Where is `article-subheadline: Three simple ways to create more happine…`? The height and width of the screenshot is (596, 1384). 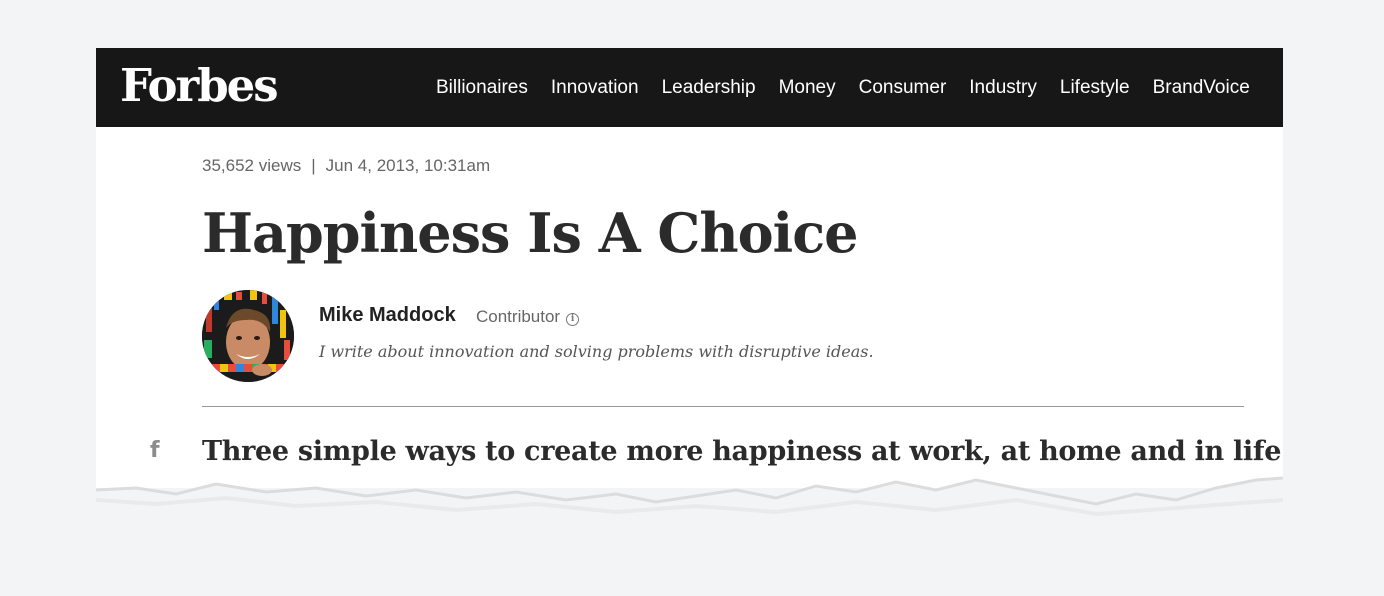
article-subheadline: Three simple ways to create more happine… is located at coordinates (742, 451).